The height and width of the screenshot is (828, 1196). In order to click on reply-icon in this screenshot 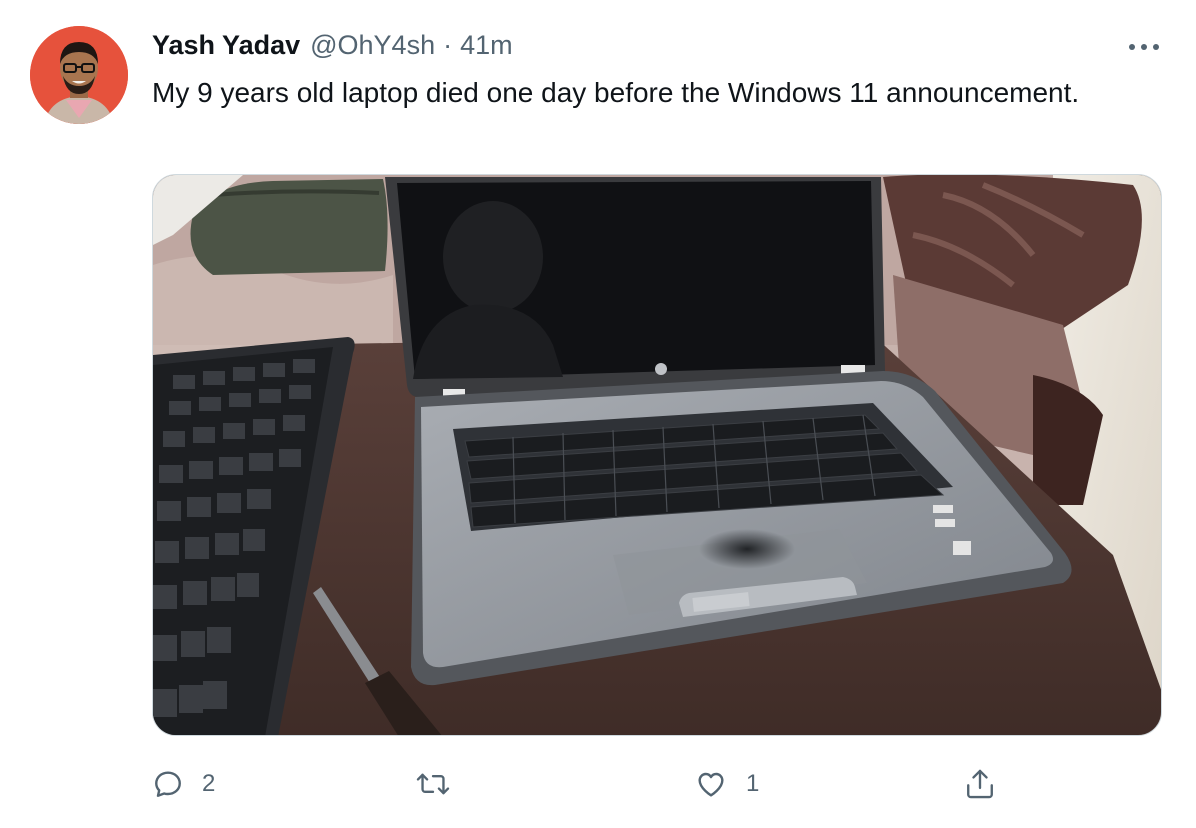, I will do `click(168, 784)`.